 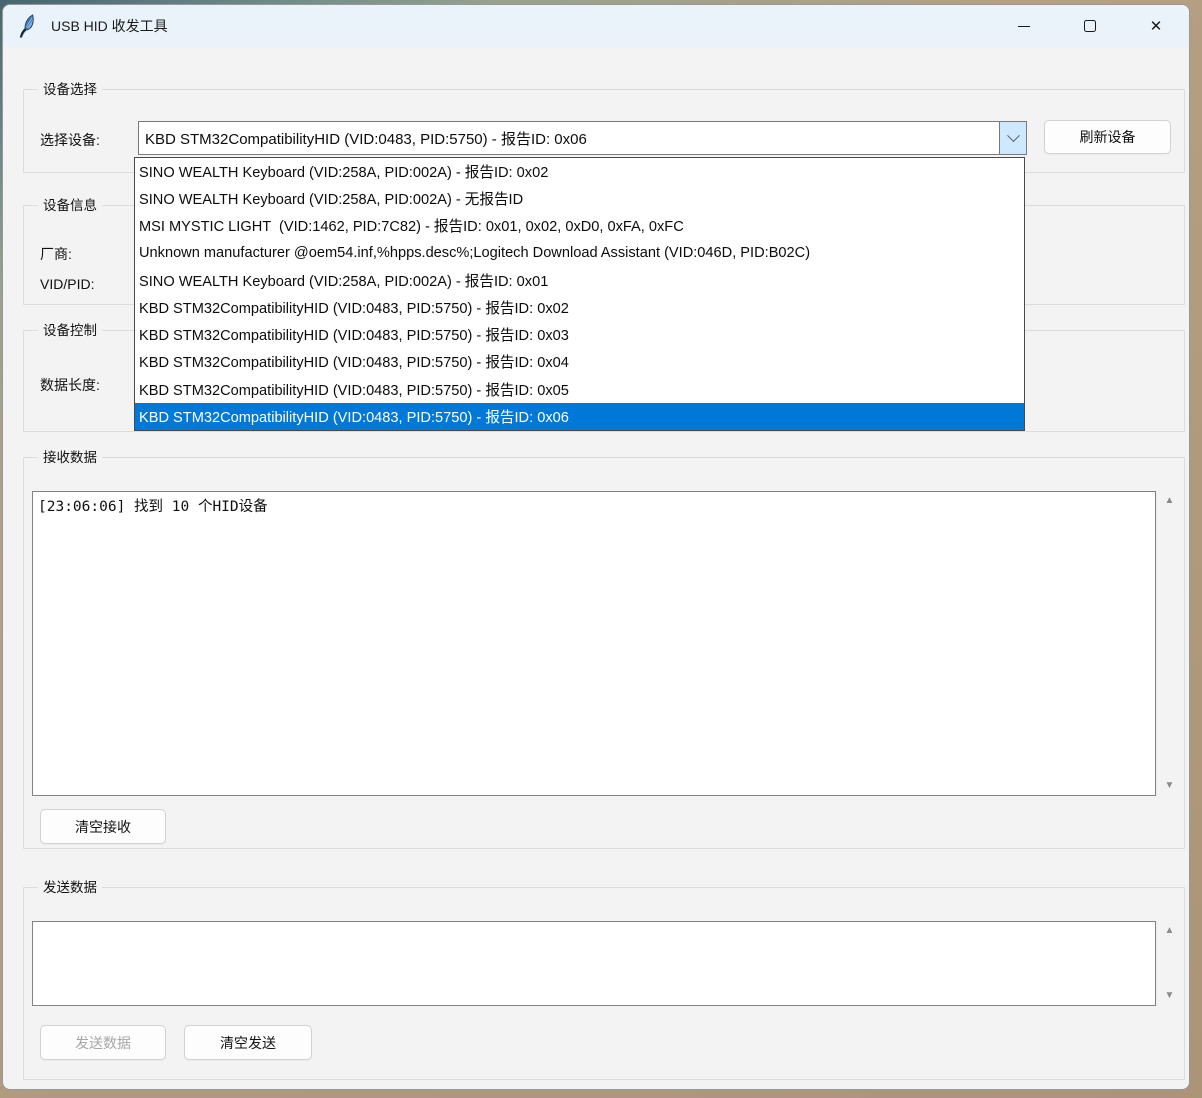 What do you see at coordinates (109, 26) in the screenshot?
I see `window-title: USB HID 收发工具` at bounding box center [109, 26].